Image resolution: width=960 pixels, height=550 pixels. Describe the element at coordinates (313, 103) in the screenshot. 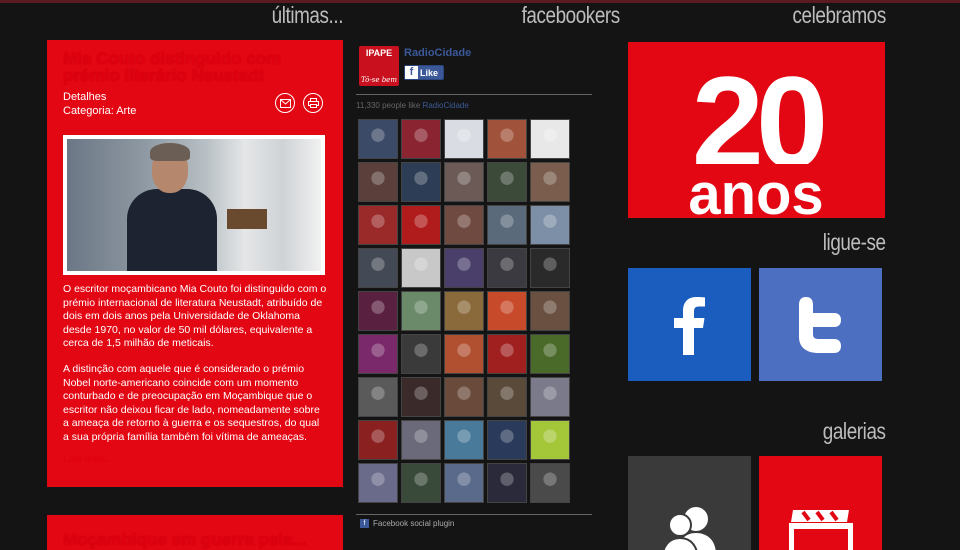

I see `print-icon` at that location.